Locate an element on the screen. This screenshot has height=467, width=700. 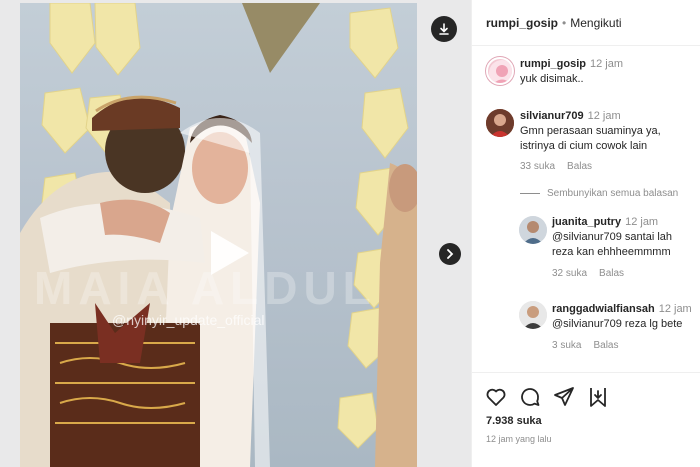
caption-text: yuk disimak.. is located at coordinates (552, 79).